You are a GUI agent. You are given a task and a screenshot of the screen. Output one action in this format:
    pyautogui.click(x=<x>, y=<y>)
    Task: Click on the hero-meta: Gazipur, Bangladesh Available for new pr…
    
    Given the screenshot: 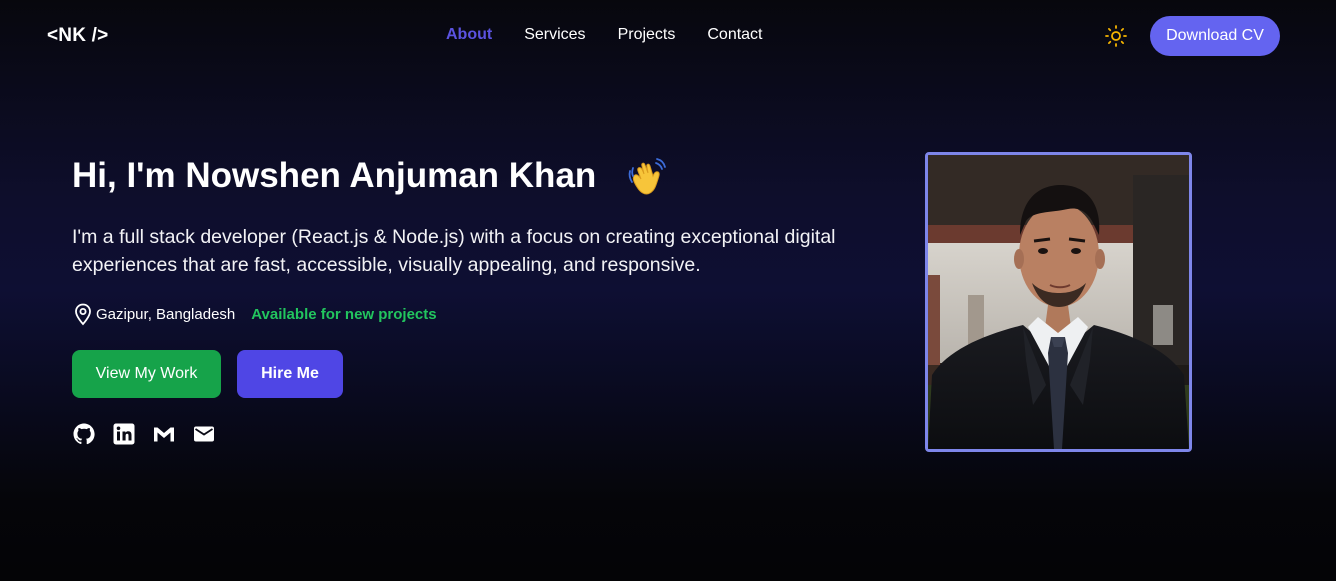 What is the action you would take?
    pyautogui.click(x=254, y=314)
    